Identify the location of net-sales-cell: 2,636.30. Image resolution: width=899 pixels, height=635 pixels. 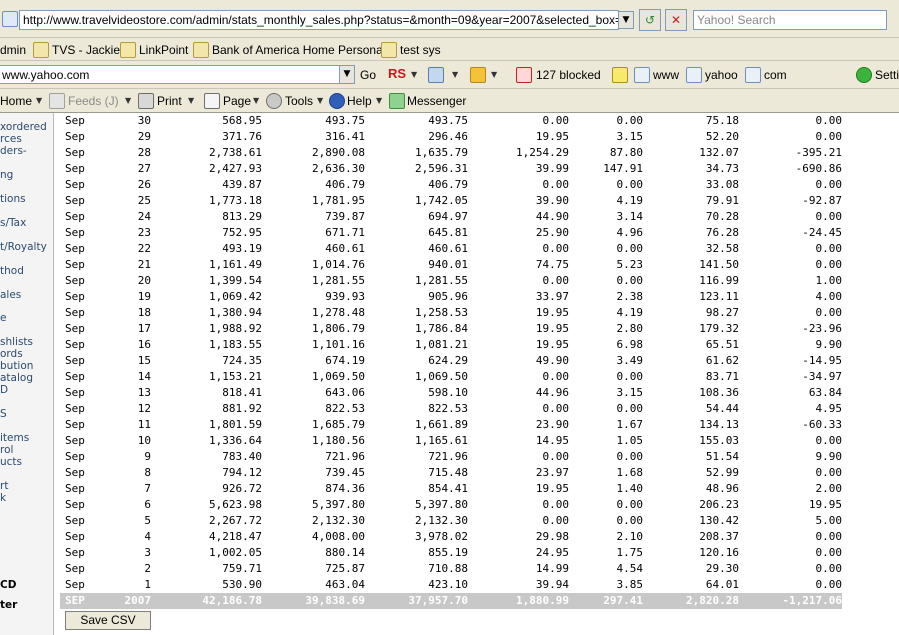
(338, 168).